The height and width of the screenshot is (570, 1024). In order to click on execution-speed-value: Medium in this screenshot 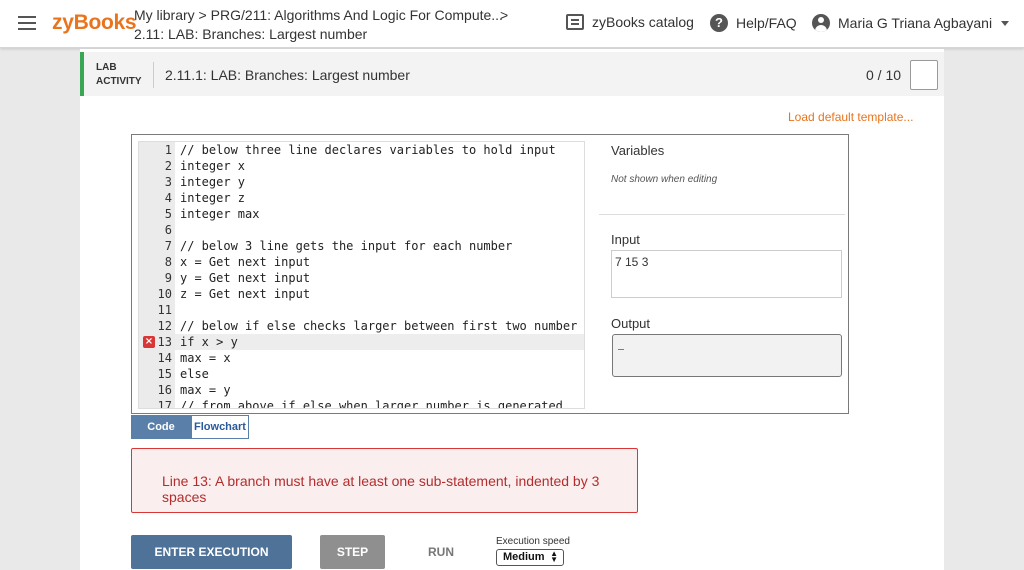, I will do `click(524, 557)`.